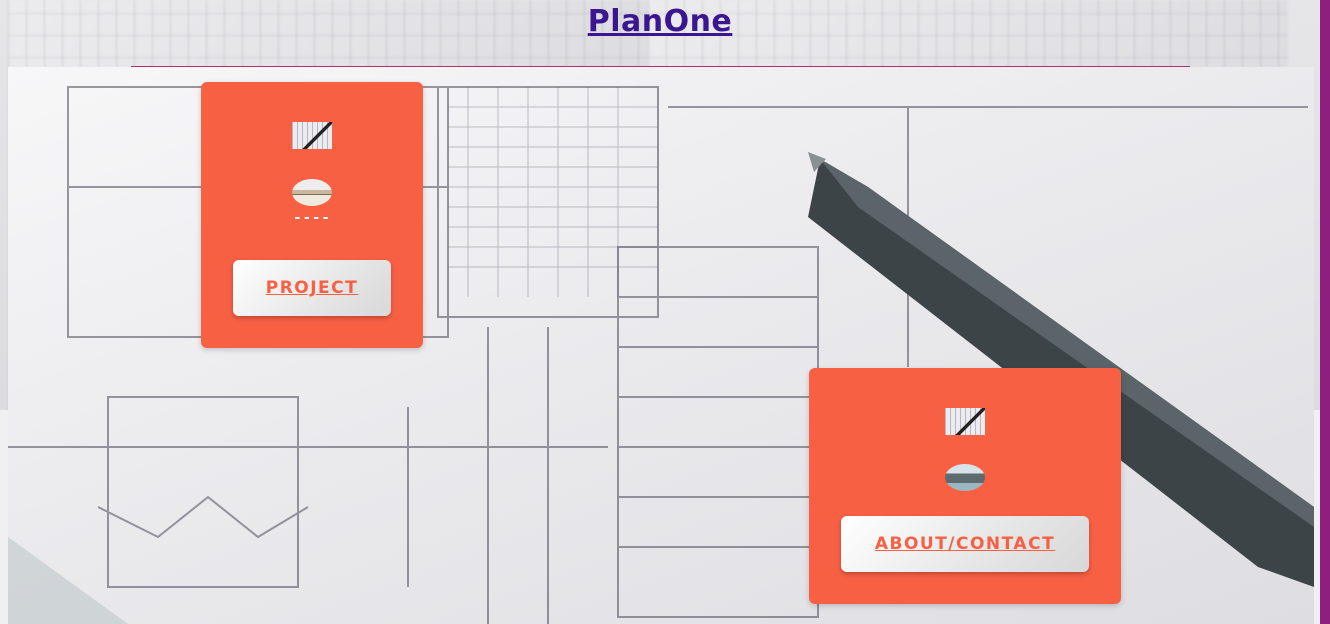  I want to click on team-photo-icon, so click(965, 477).